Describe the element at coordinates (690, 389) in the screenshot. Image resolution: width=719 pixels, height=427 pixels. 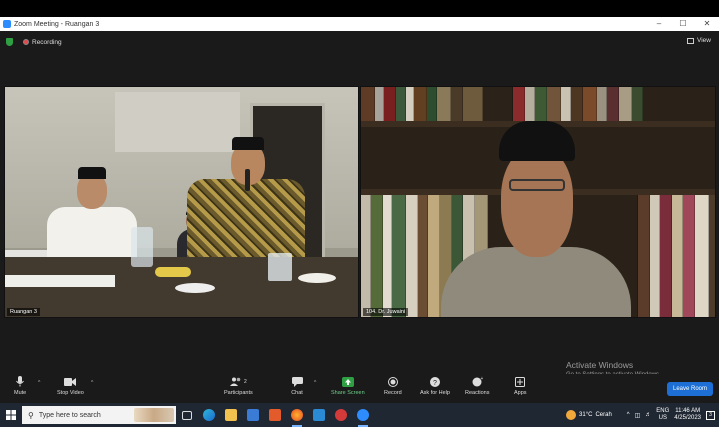
I see `leave-room-button: Leave Room` at that location.